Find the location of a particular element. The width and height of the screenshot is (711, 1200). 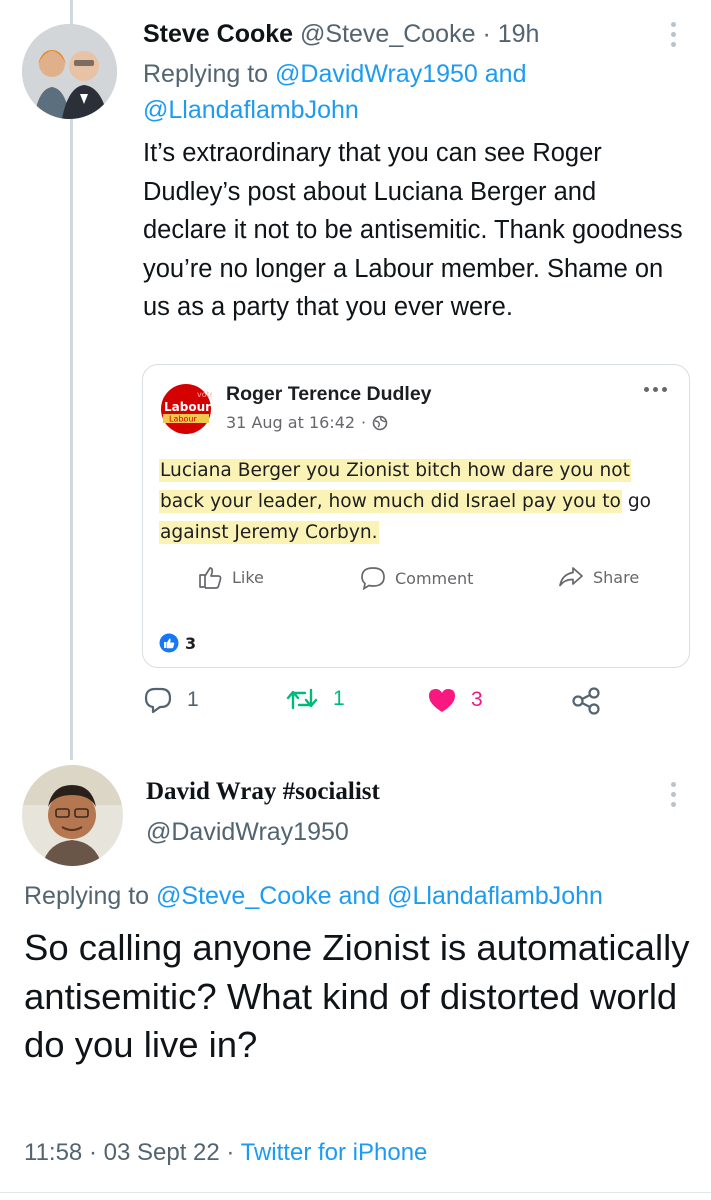

fb-like-label: Like is located at coordinates (248, 577).